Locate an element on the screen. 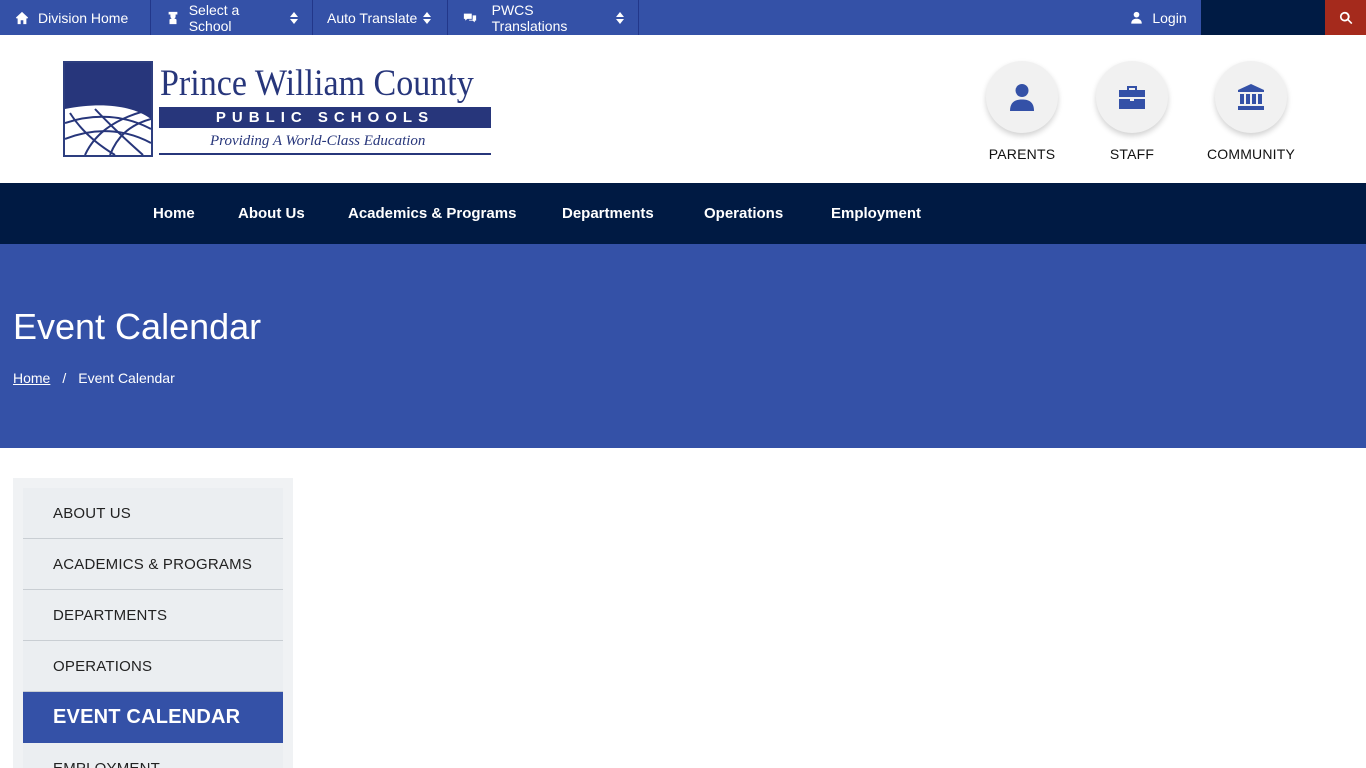  community-link: COMMUNITY is located at coordinates (1251, 111).